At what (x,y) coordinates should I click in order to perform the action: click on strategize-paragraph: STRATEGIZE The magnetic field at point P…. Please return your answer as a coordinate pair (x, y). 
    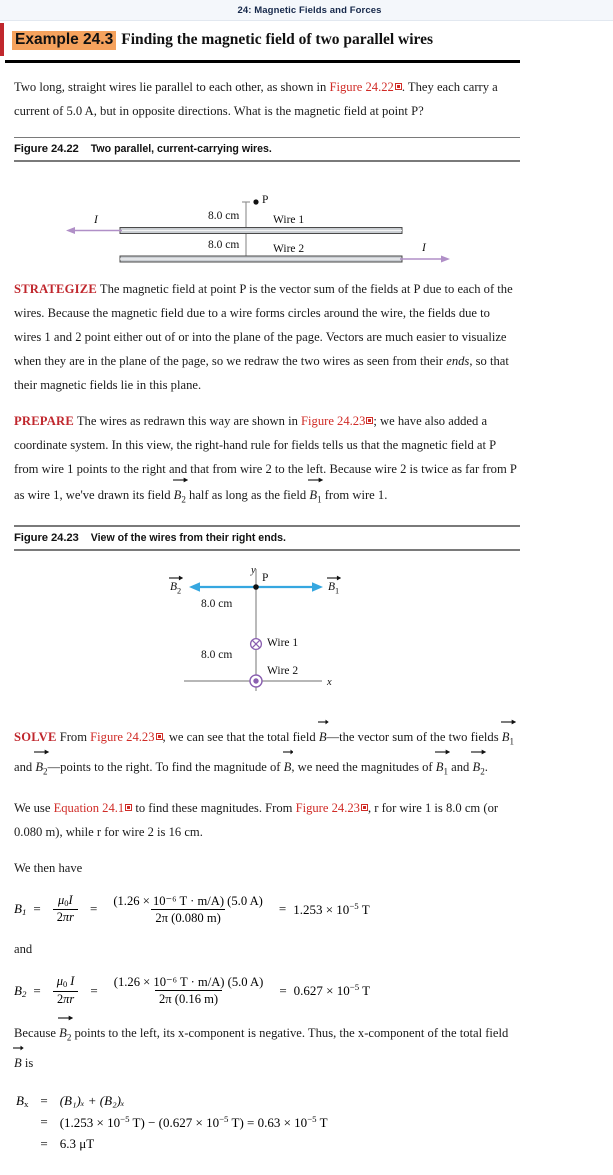
    Looking at the image, I should click on (265, 337).